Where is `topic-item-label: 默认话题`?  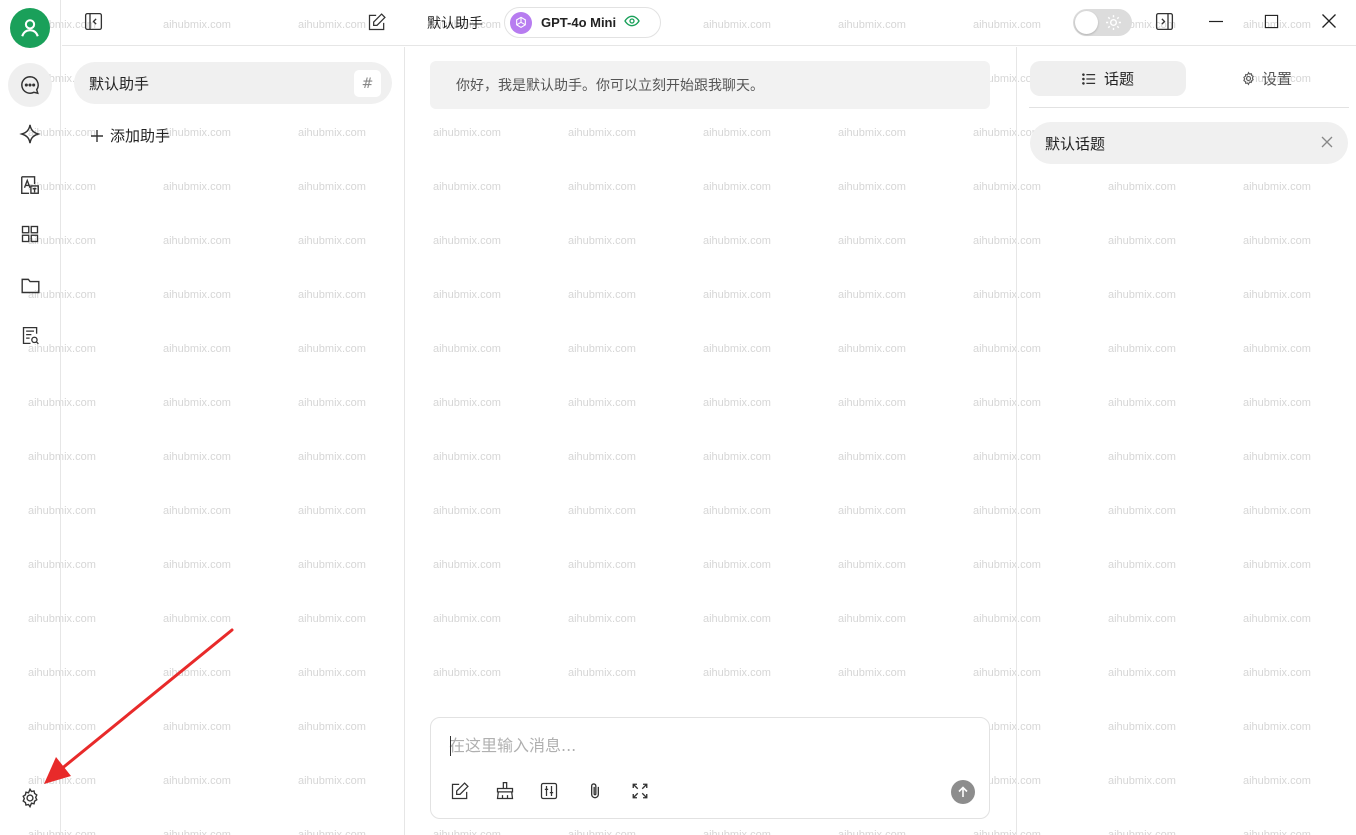
topic-item-label: 默认话题 is located at coordinates (1075, 143).